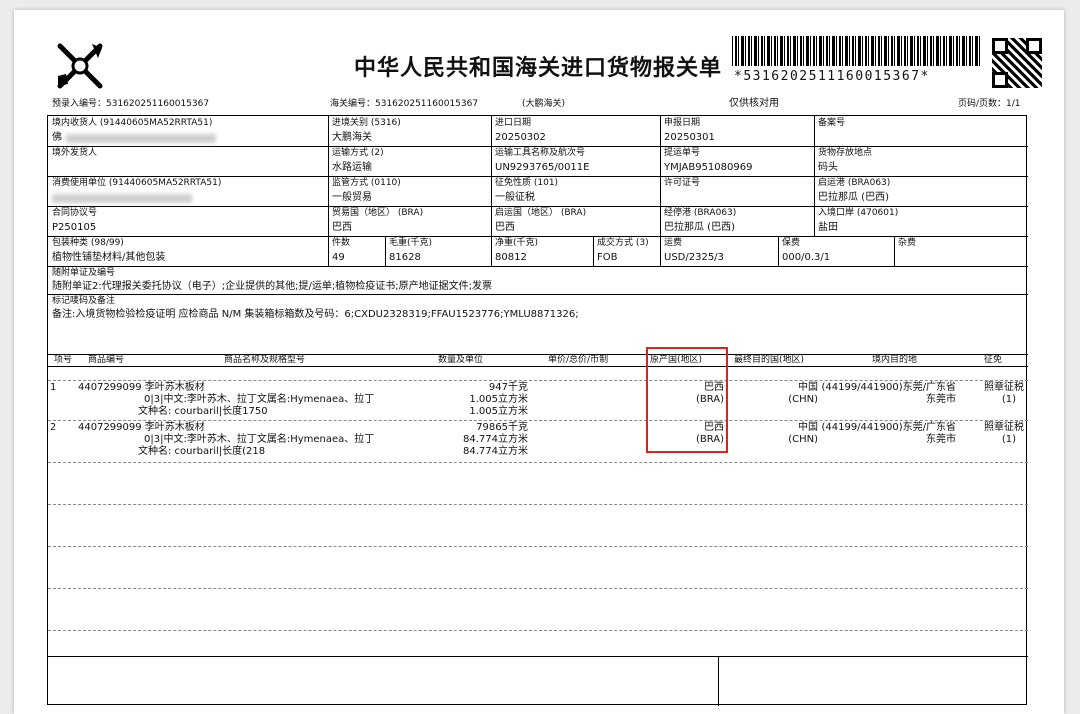 The height and width of the screenshot is (714, 1080). I want to click on import-date-label: 进口日期, so click(513, 123).